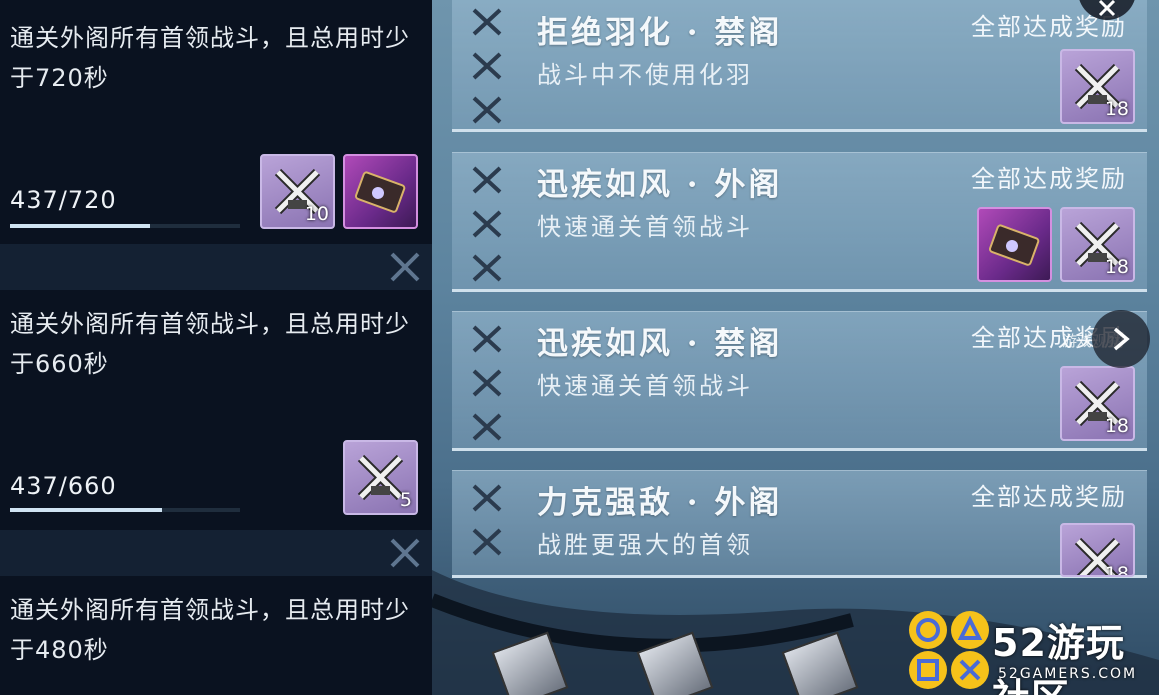 The image size is (1159, 695). Describe the element at coordinates (380, 477) in the screenshot. I see `reward-item: 5` at that location.